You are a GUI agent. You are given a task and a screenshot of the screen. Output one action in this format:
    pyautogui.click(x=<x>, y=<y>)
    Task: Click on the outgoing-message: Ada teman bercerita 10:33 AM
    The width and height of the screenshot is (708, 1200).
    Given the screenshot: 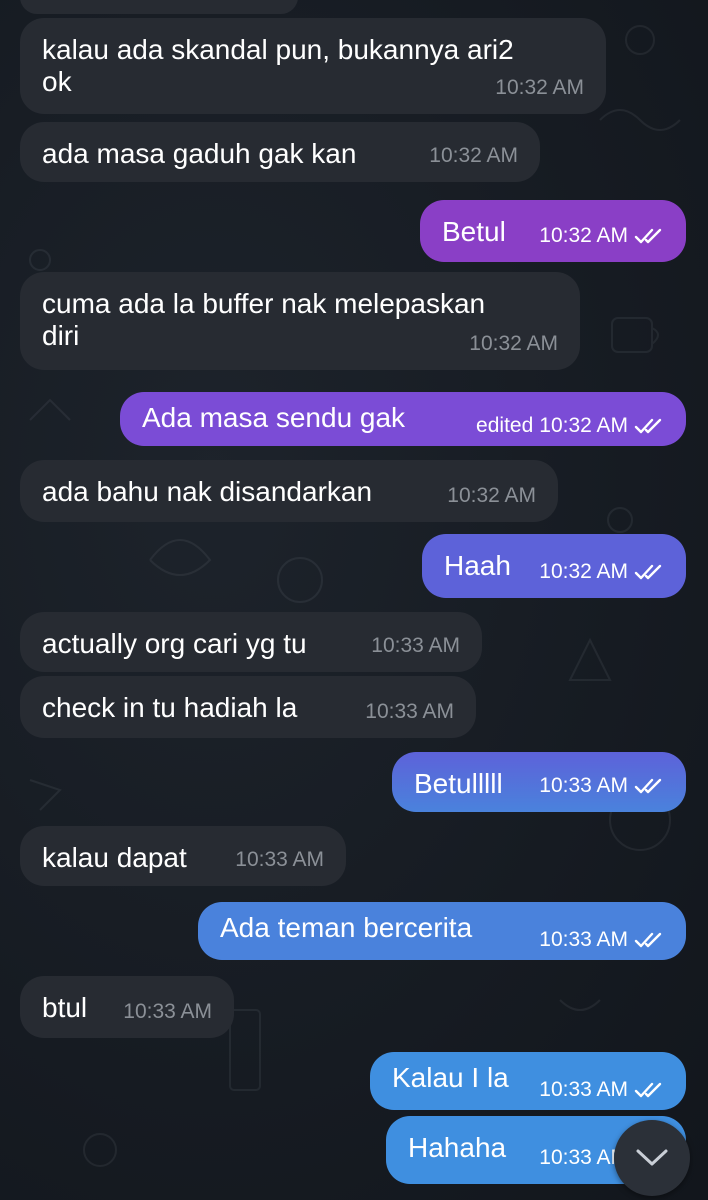 What is the action you would take?
    pyautogui.click(x=442, y=931)
    